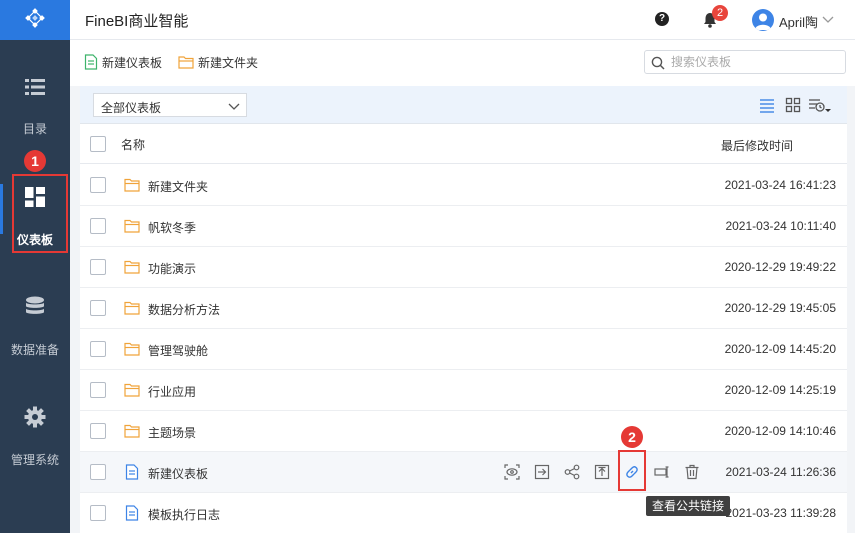  Describe the element at coordinates (688, 506) in the screenshot. I see `link-tooltip: 查看公共链接` at that location.